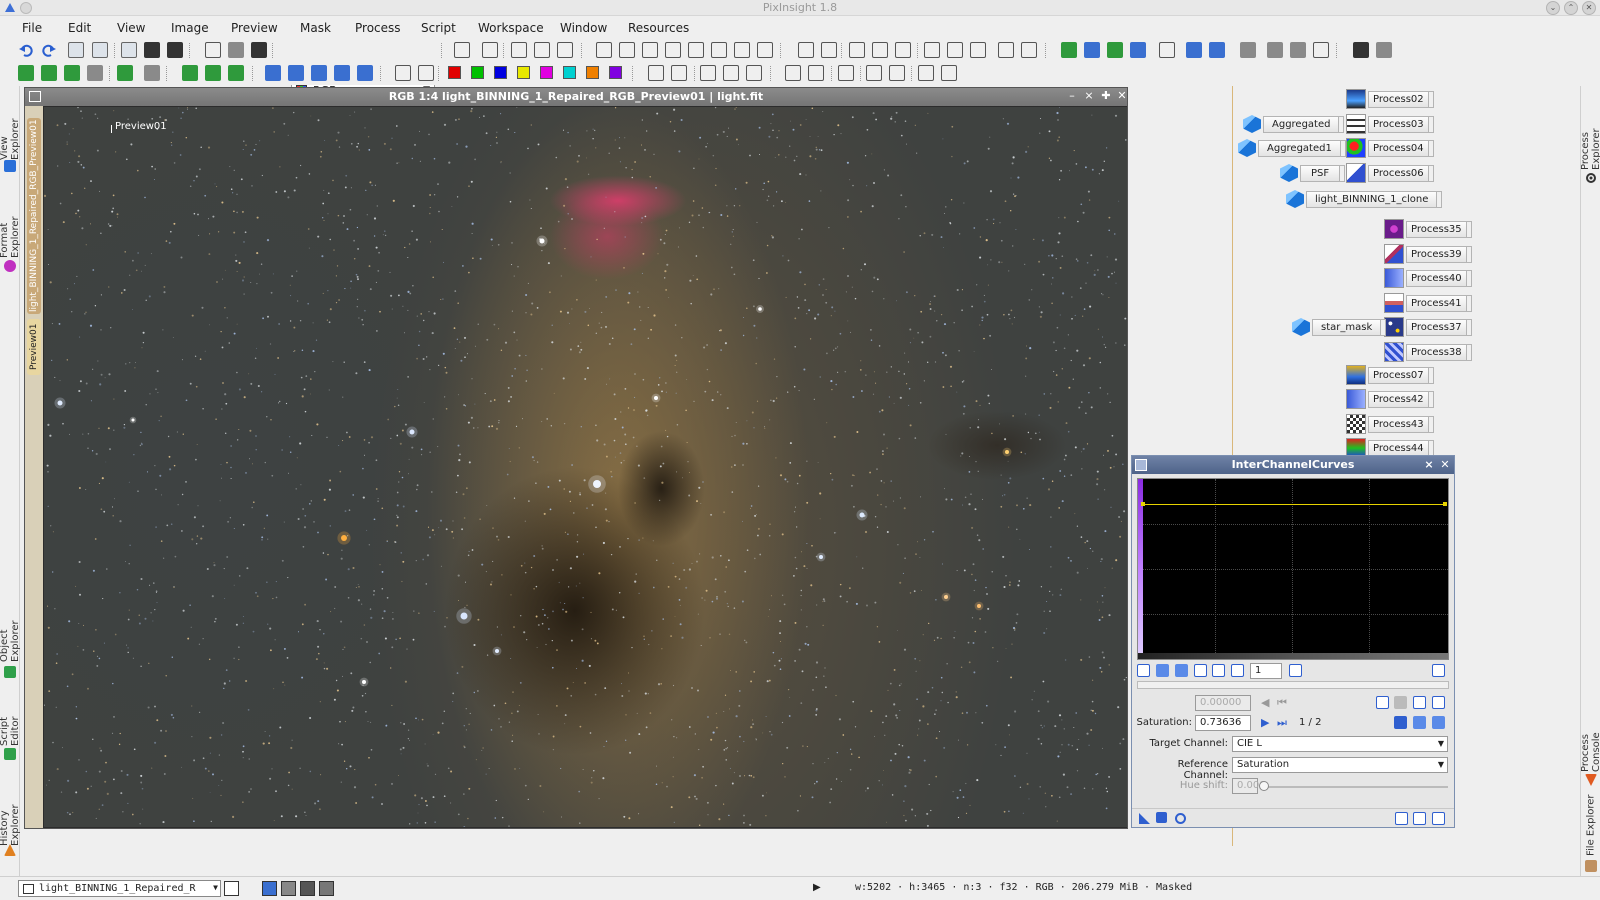 The height and width of the screenshot is (900, 1600). I want to click on process-icon-process41: Process41, so click(1428, 303).